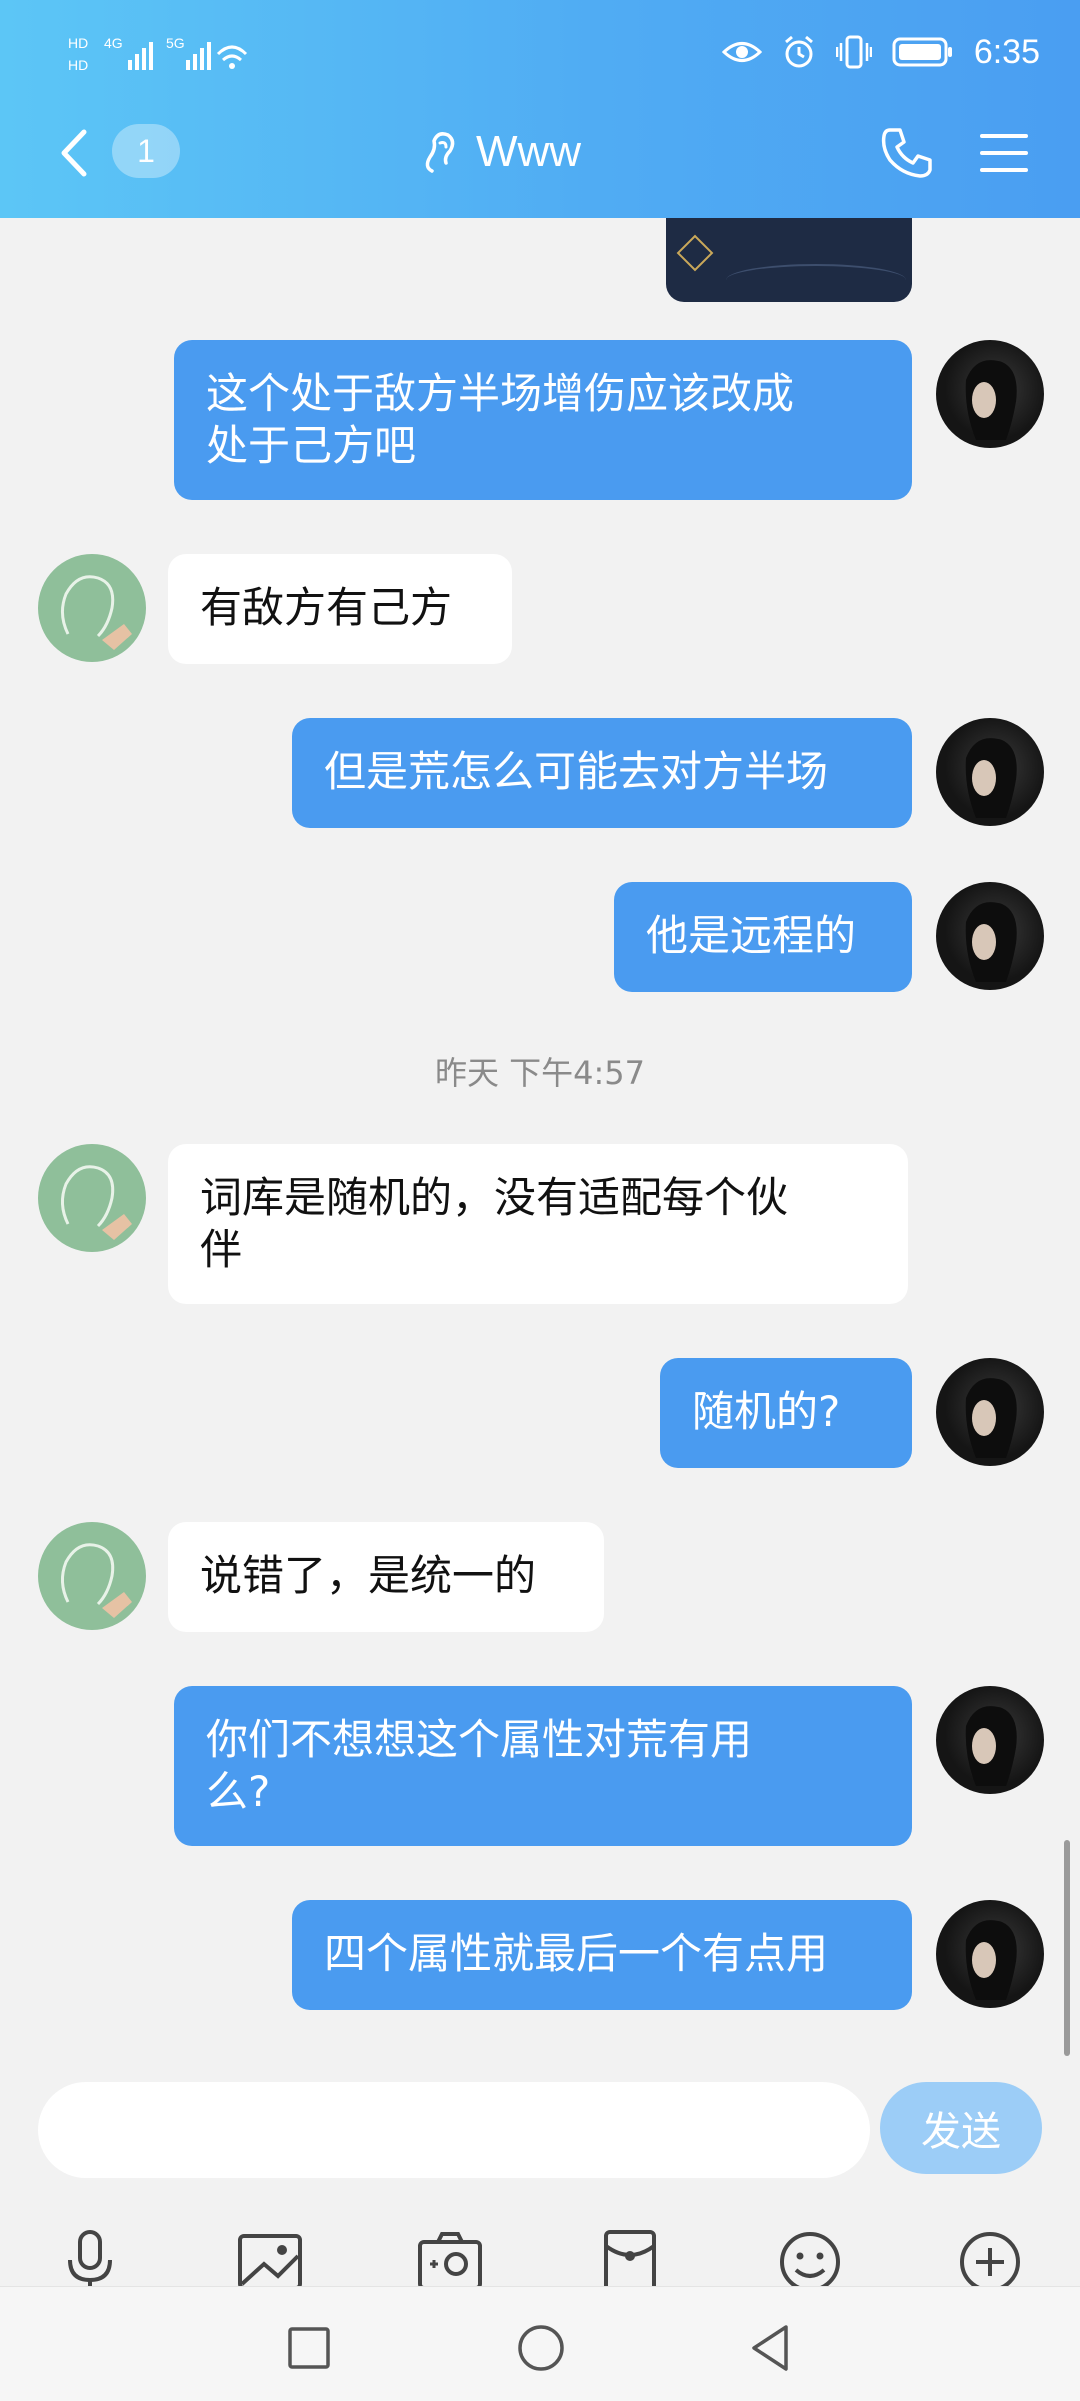 The height and width of the screenshot is (2401, 1080). I want to click on image-message-thumbnail, so click(789, 260).